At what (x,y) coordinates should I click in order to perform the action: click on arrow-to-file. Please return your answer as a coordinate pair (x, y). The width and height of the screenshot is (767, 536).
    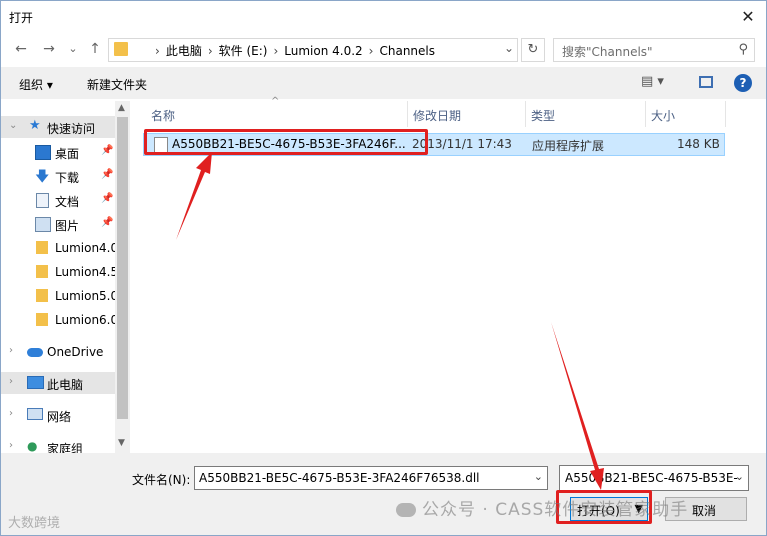
    Looking at the image, I should click on (194, 196).